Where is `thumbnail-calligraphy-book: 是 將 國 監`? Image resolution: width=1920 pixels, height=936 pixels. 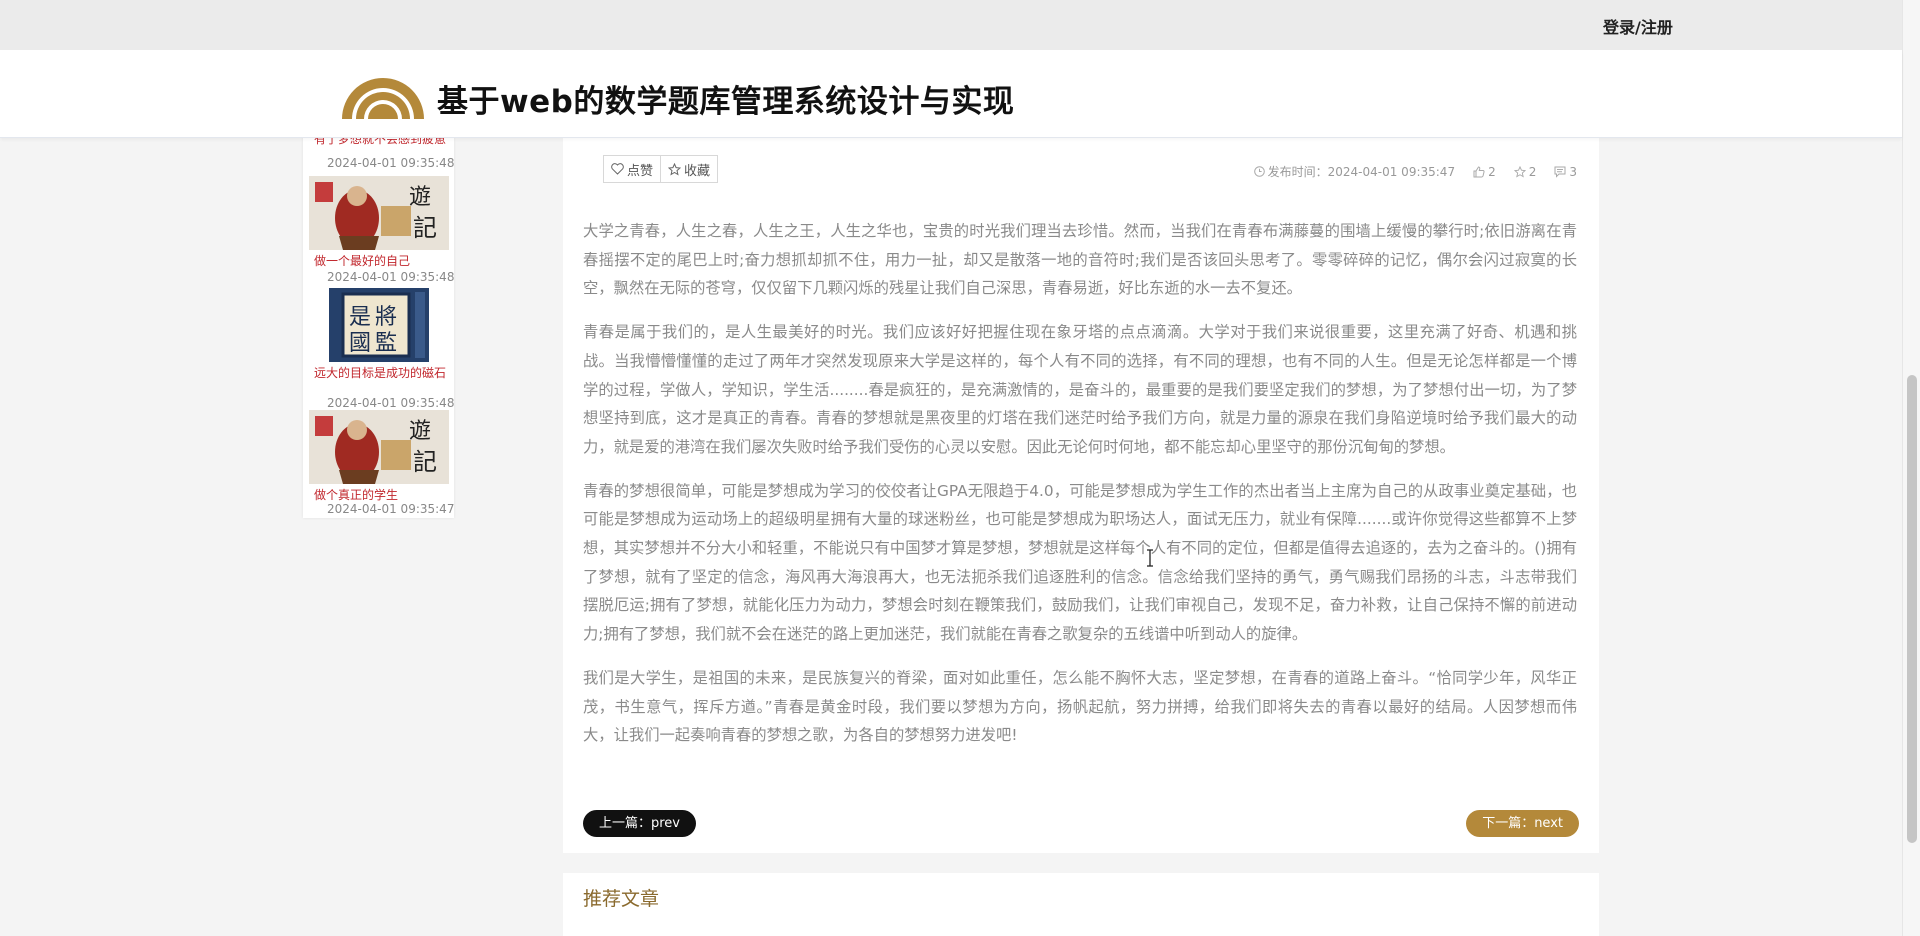
thumbnail-calligraphy-book: 是 將 國 監 is located at coordinates (379, 325).